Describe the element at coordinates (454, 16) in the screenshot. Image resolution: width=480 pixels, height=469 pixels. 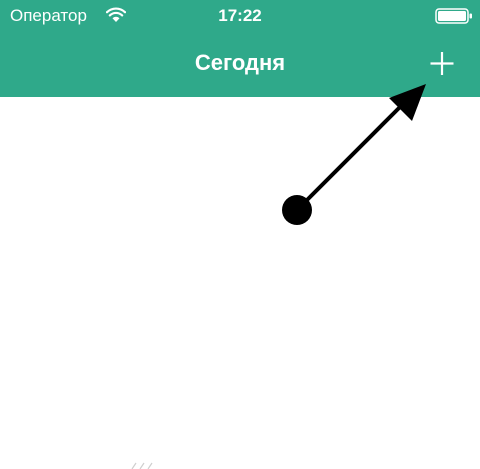
I see `battery-icon` at that location.